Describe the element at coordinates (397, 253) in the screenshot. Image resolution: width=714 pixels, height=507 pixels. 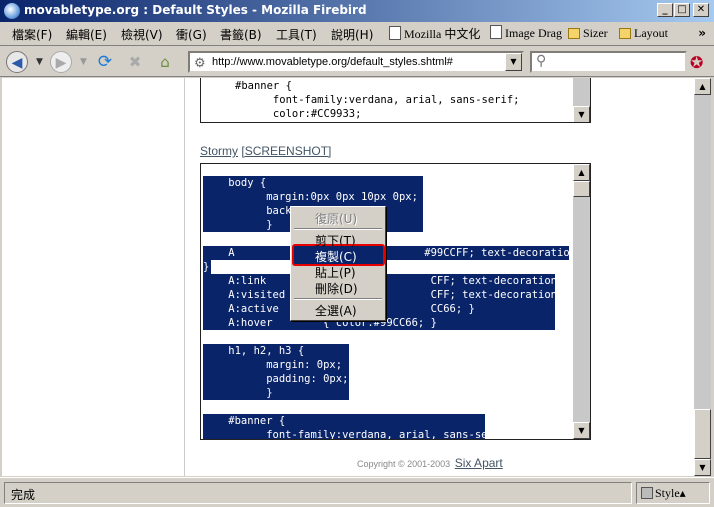
I see `code-line: A #99CCFF; text-decoration:none;` at that location.